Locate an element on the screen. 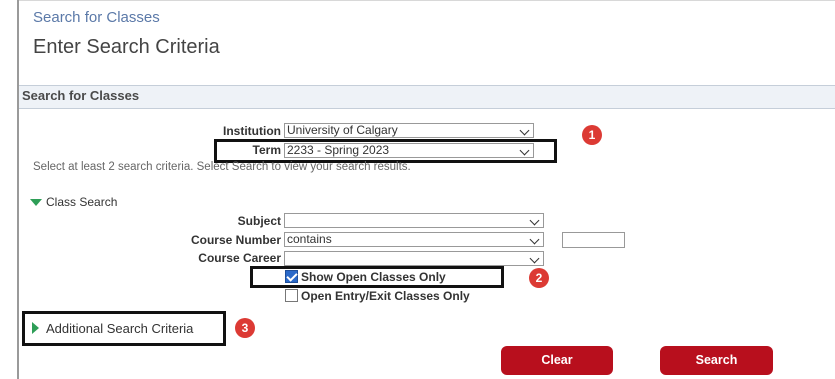 This screenshot has height=379, width=835. institution-select: University of Calgary is located at coordinates (409, 130).